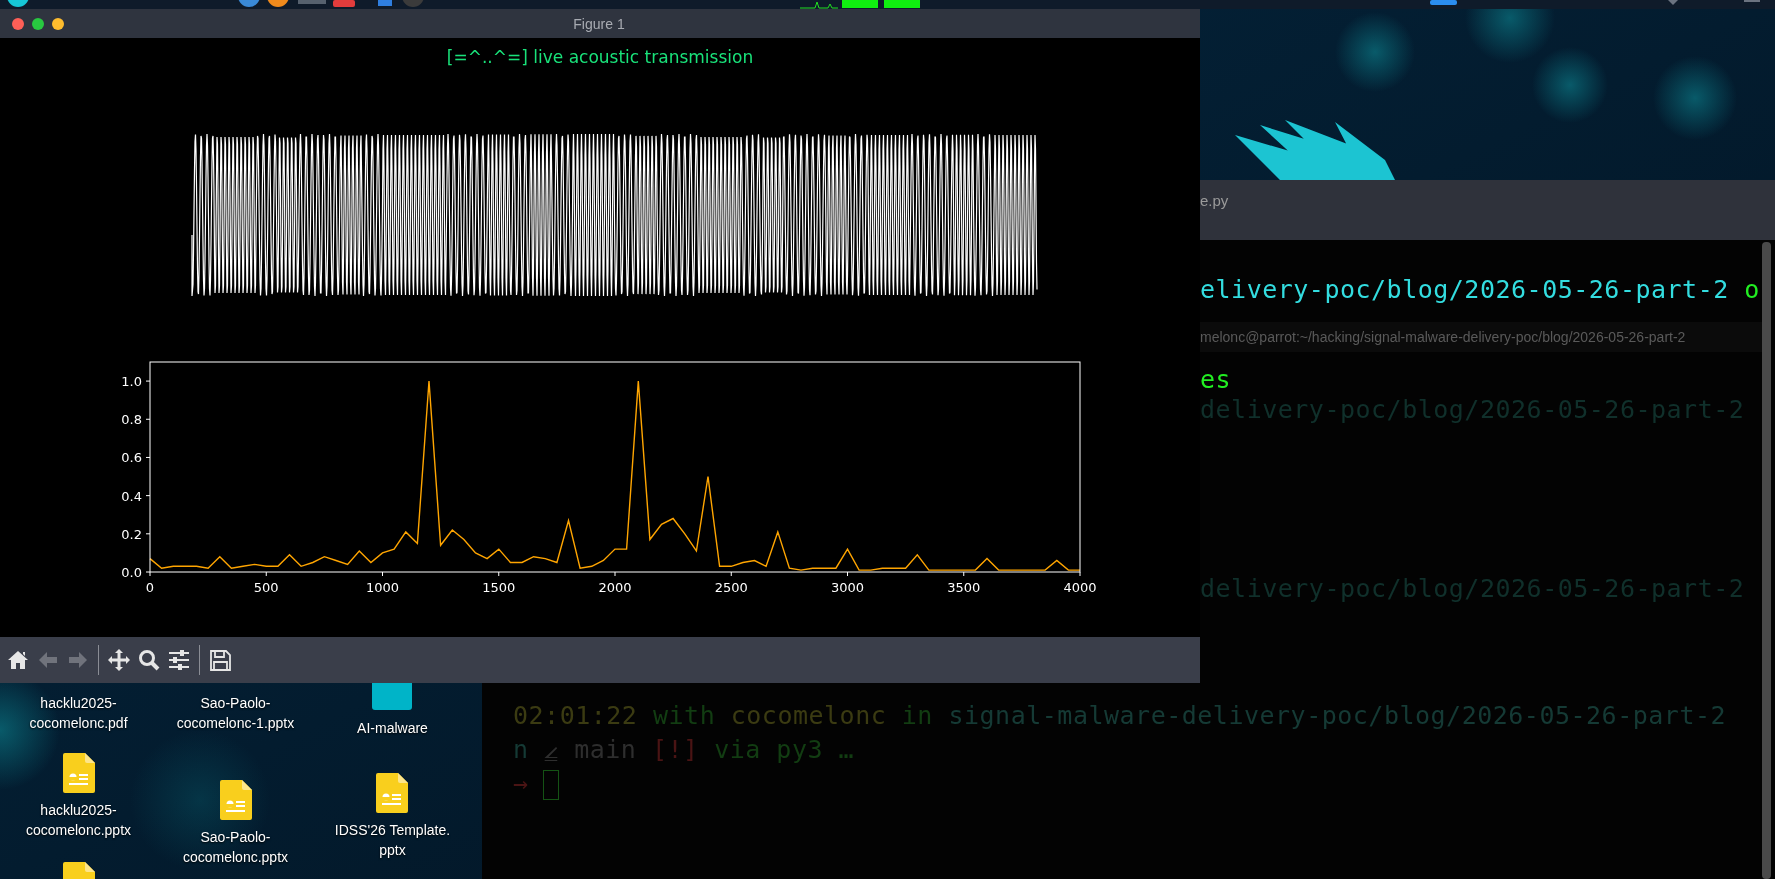  What do you see at coordinates (382, 587) in the screenshot?
I see `tick-label: 1000` at bounding box center [382, 587].